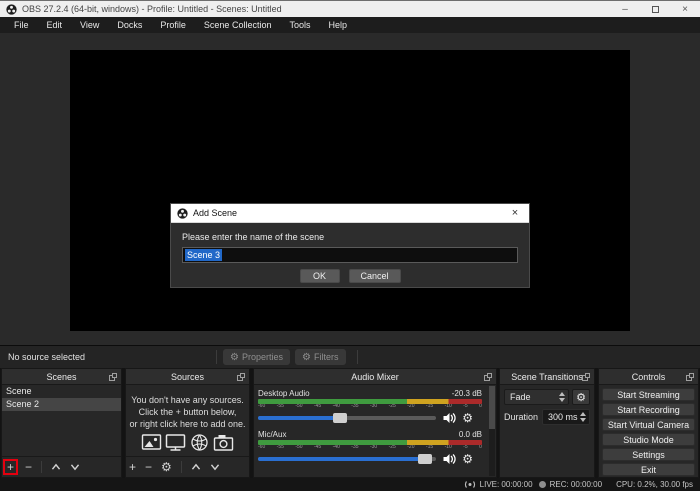  What do you see at coordinates (61, 466) in the screenshot?
I see `scenes-toolbar: + −` at bounding box center [61, 466].